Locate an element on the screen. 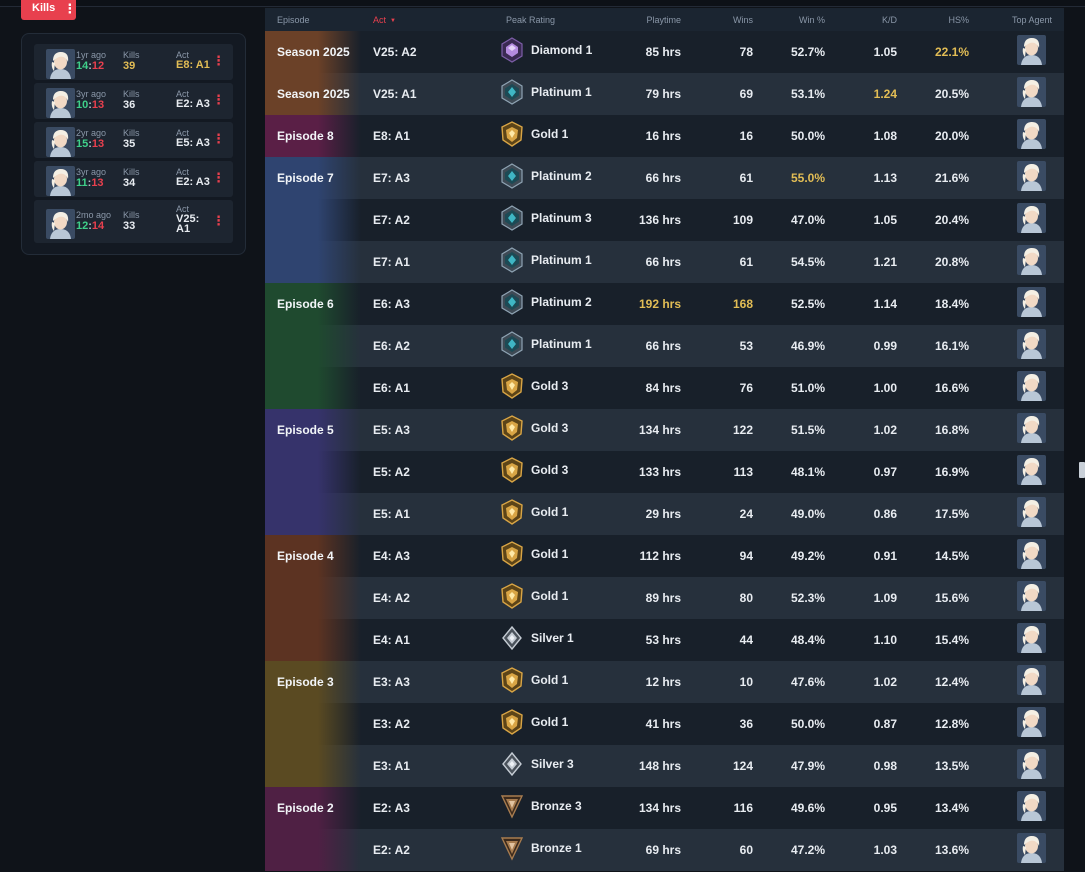 The image size is (1085, 872). page-scrollbar-thumb is located at coordinates (1082, 470).